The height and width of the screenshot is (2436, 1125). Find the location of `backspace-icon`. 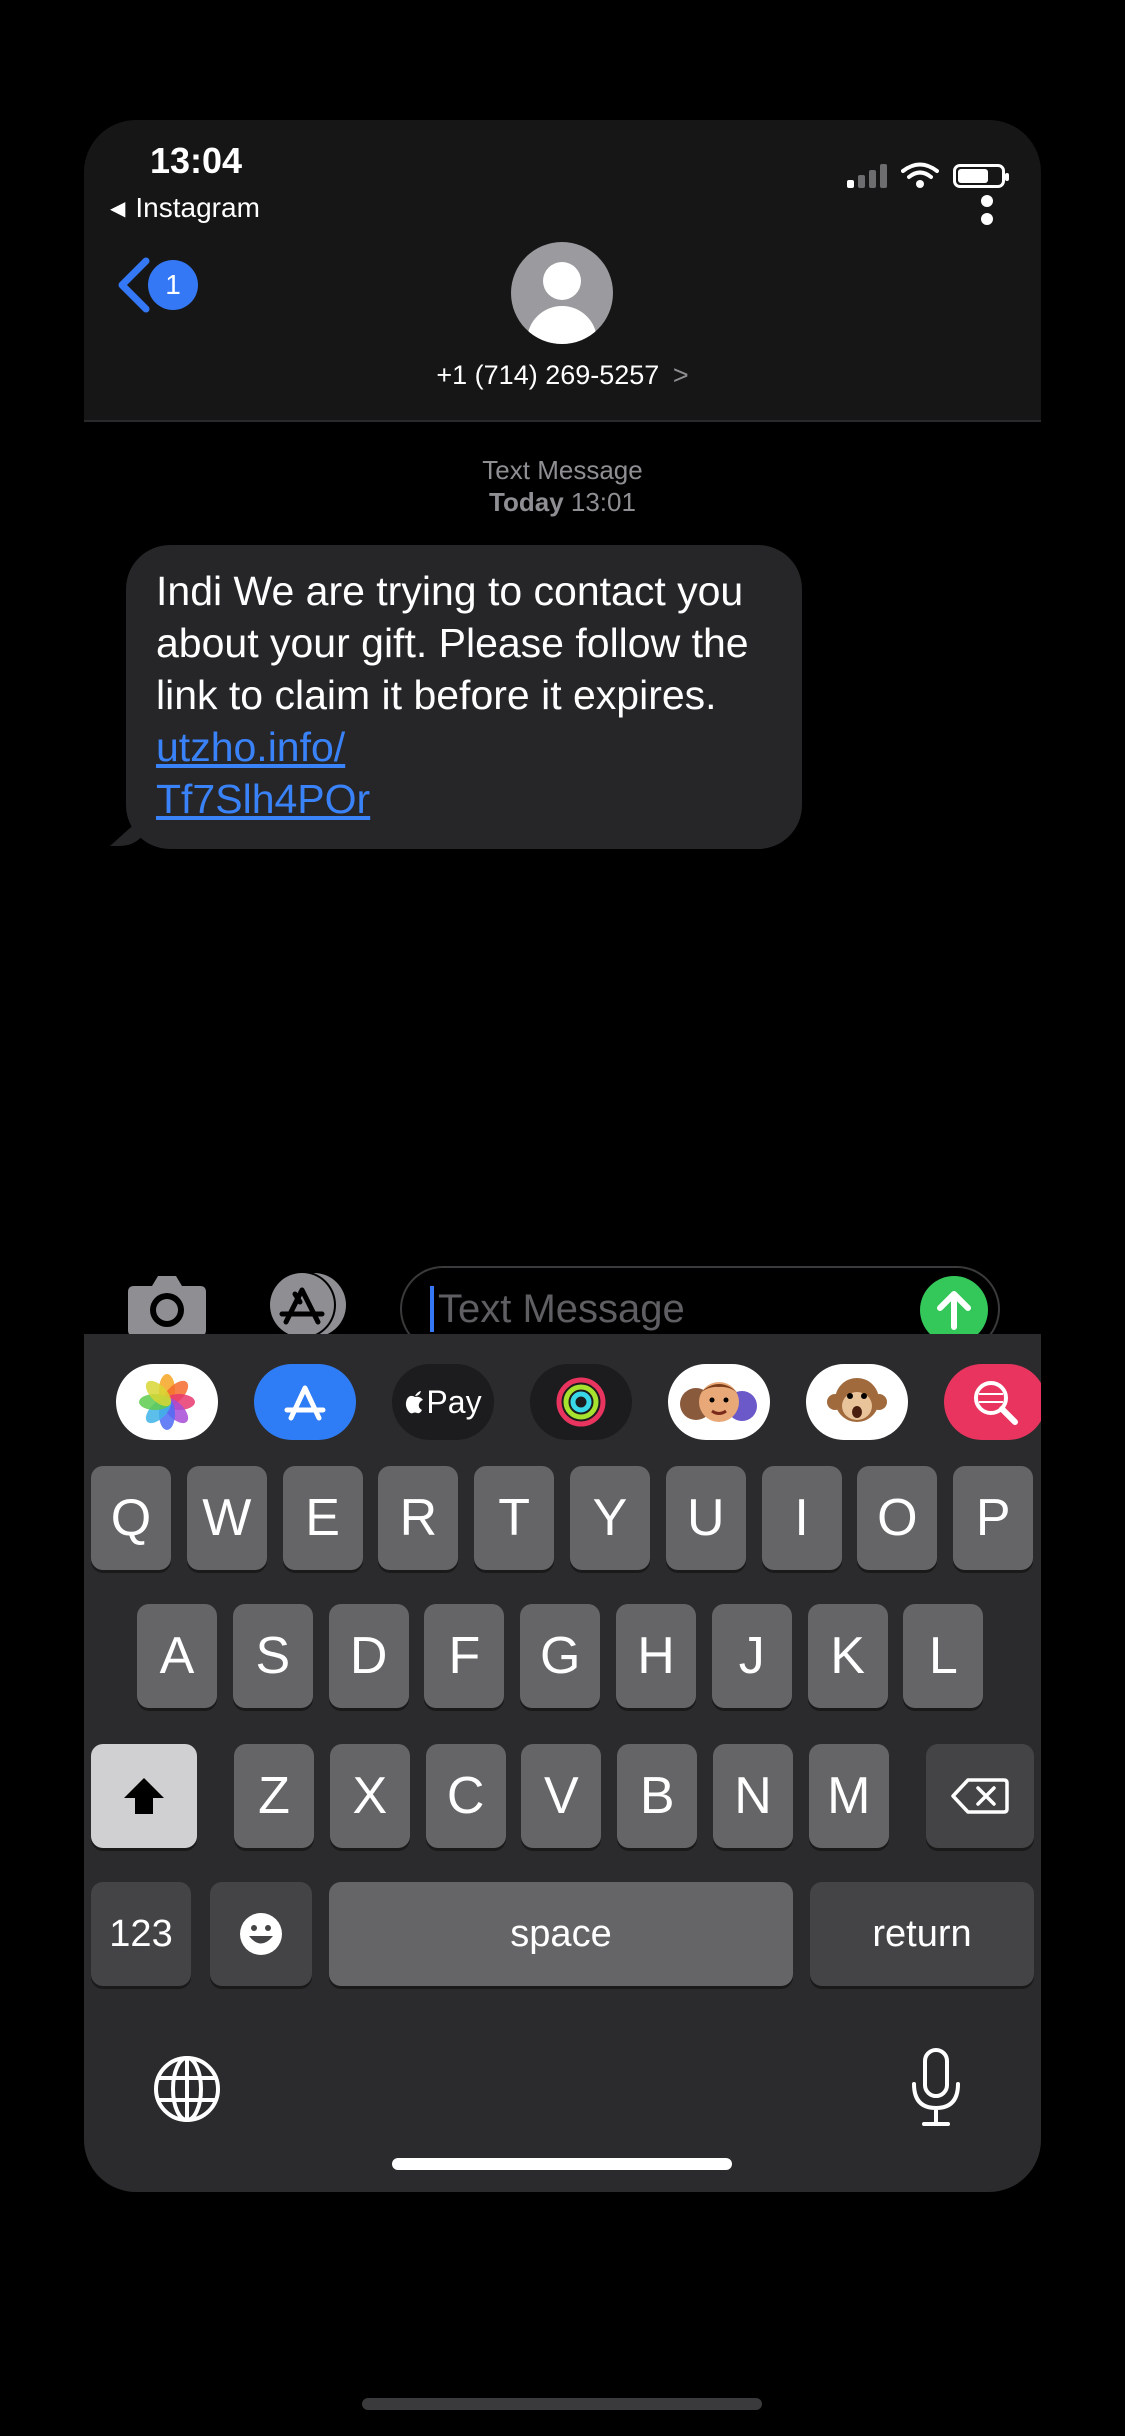

backspace-icon is located at coordinates (980, 1796).